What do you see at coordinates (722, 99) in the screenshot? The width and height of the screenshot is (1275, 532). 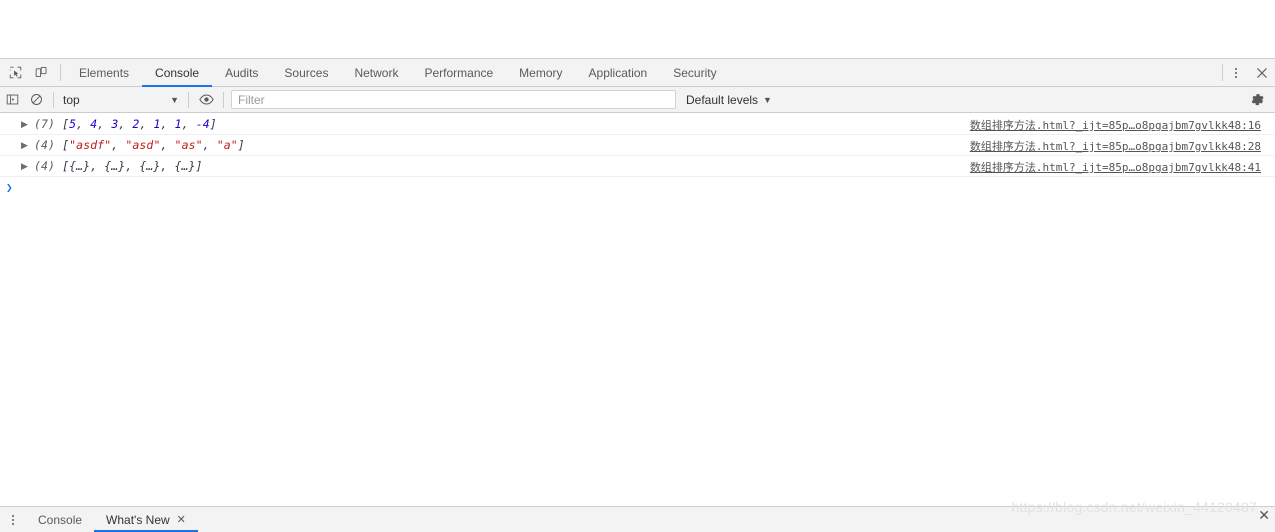 I see `log-levels-value: Default levels` at bounding box center [722, 99].